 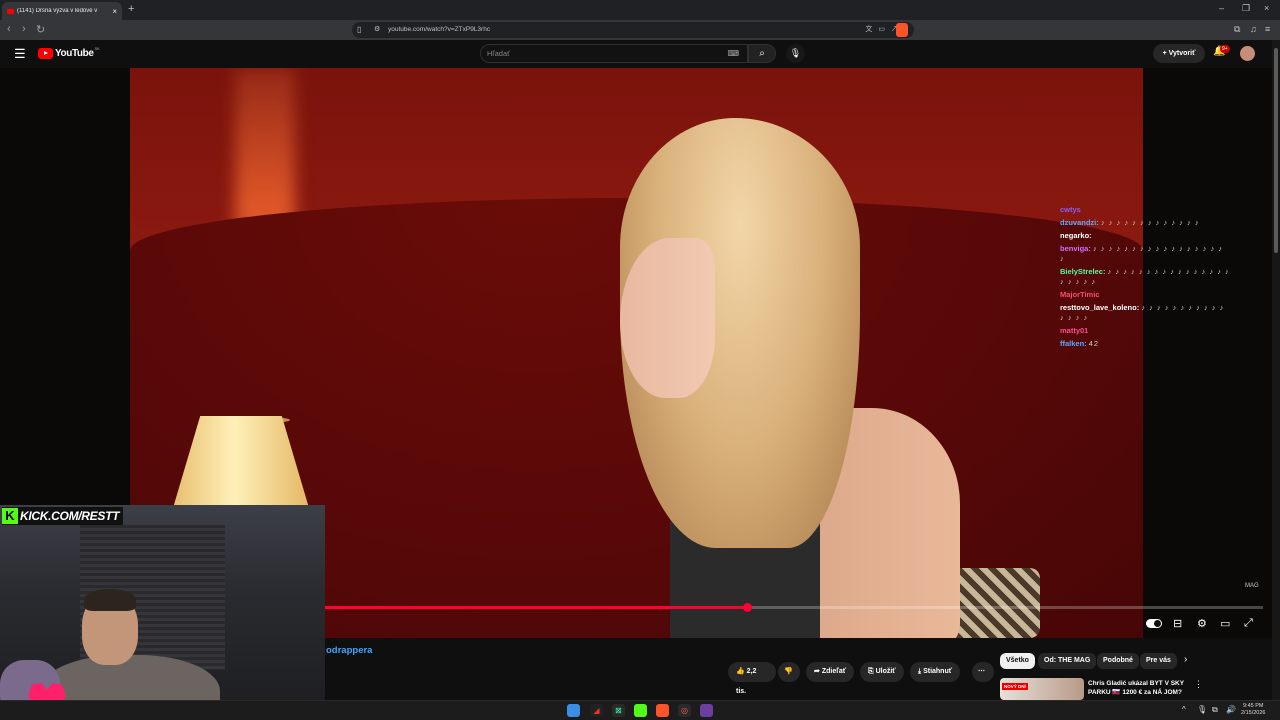 What do you see at coordinates (97, 48) in the screenshot?
I see `country-code: SK` at bounding box center [97, 48].